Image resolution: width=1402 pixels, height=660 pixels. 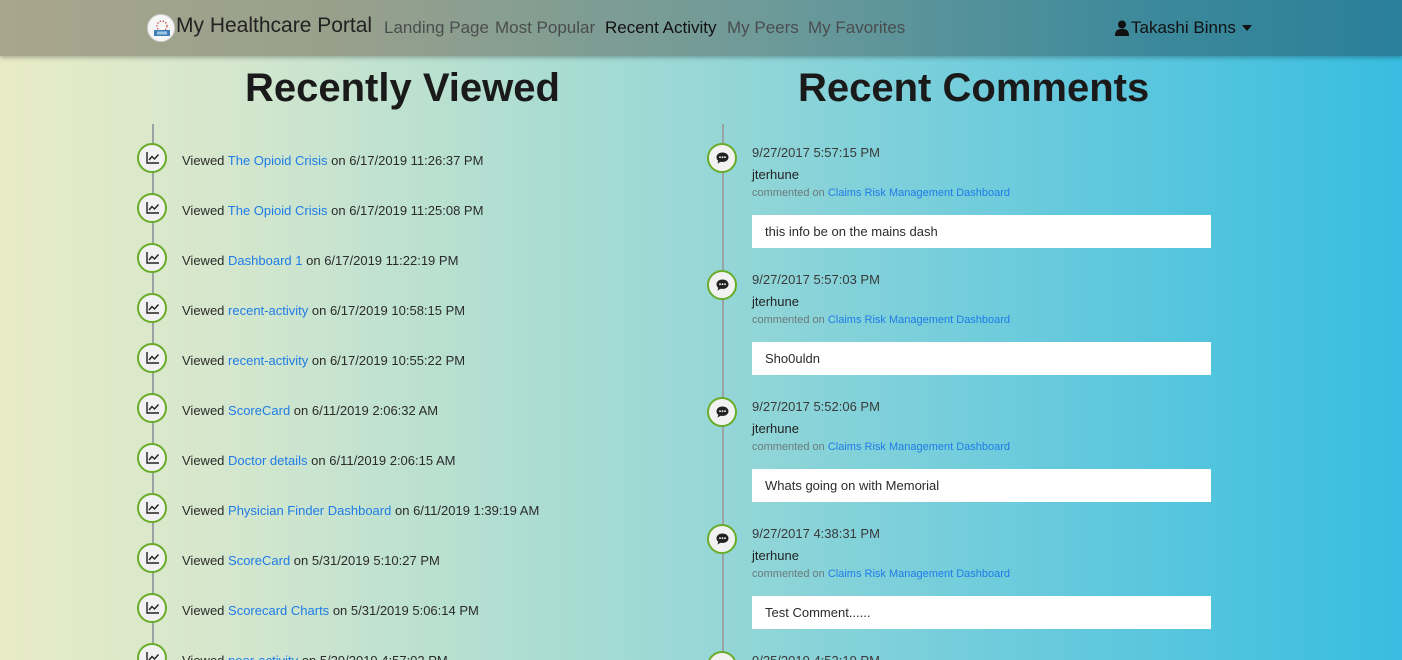 I want to click on brand-link: My Healthcare Portal, so click(x=274, y=26).